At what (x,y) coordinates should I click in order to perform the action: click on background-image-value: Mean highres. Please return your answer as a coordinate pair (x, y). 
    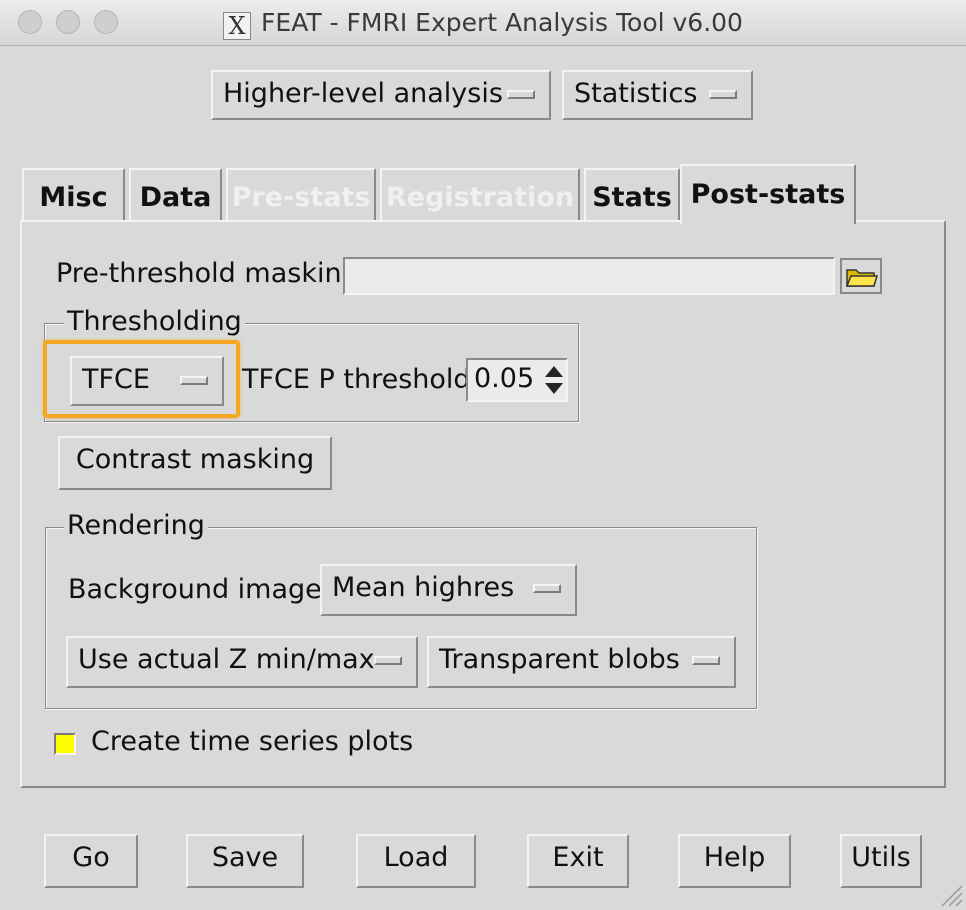
    Looking at the image, I should click on (423, 587).